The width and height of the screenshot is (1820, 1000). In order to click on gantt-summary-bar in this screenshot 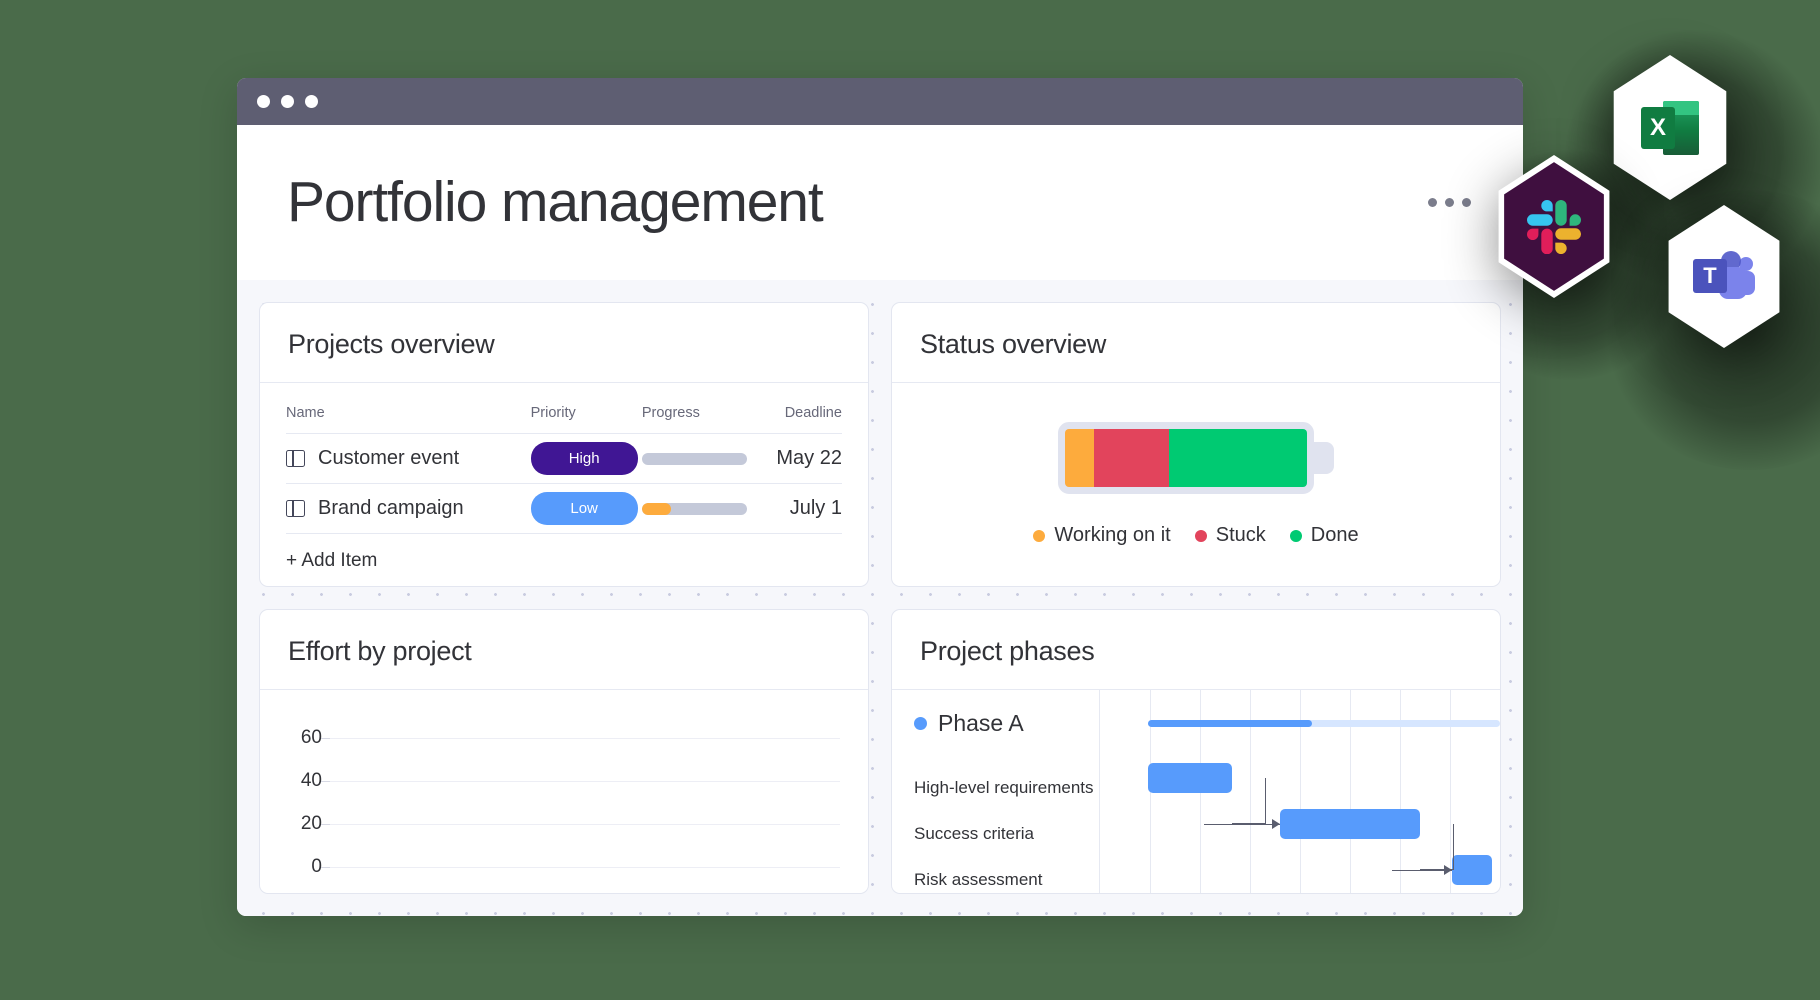, I will do `click(1230, 723)`.